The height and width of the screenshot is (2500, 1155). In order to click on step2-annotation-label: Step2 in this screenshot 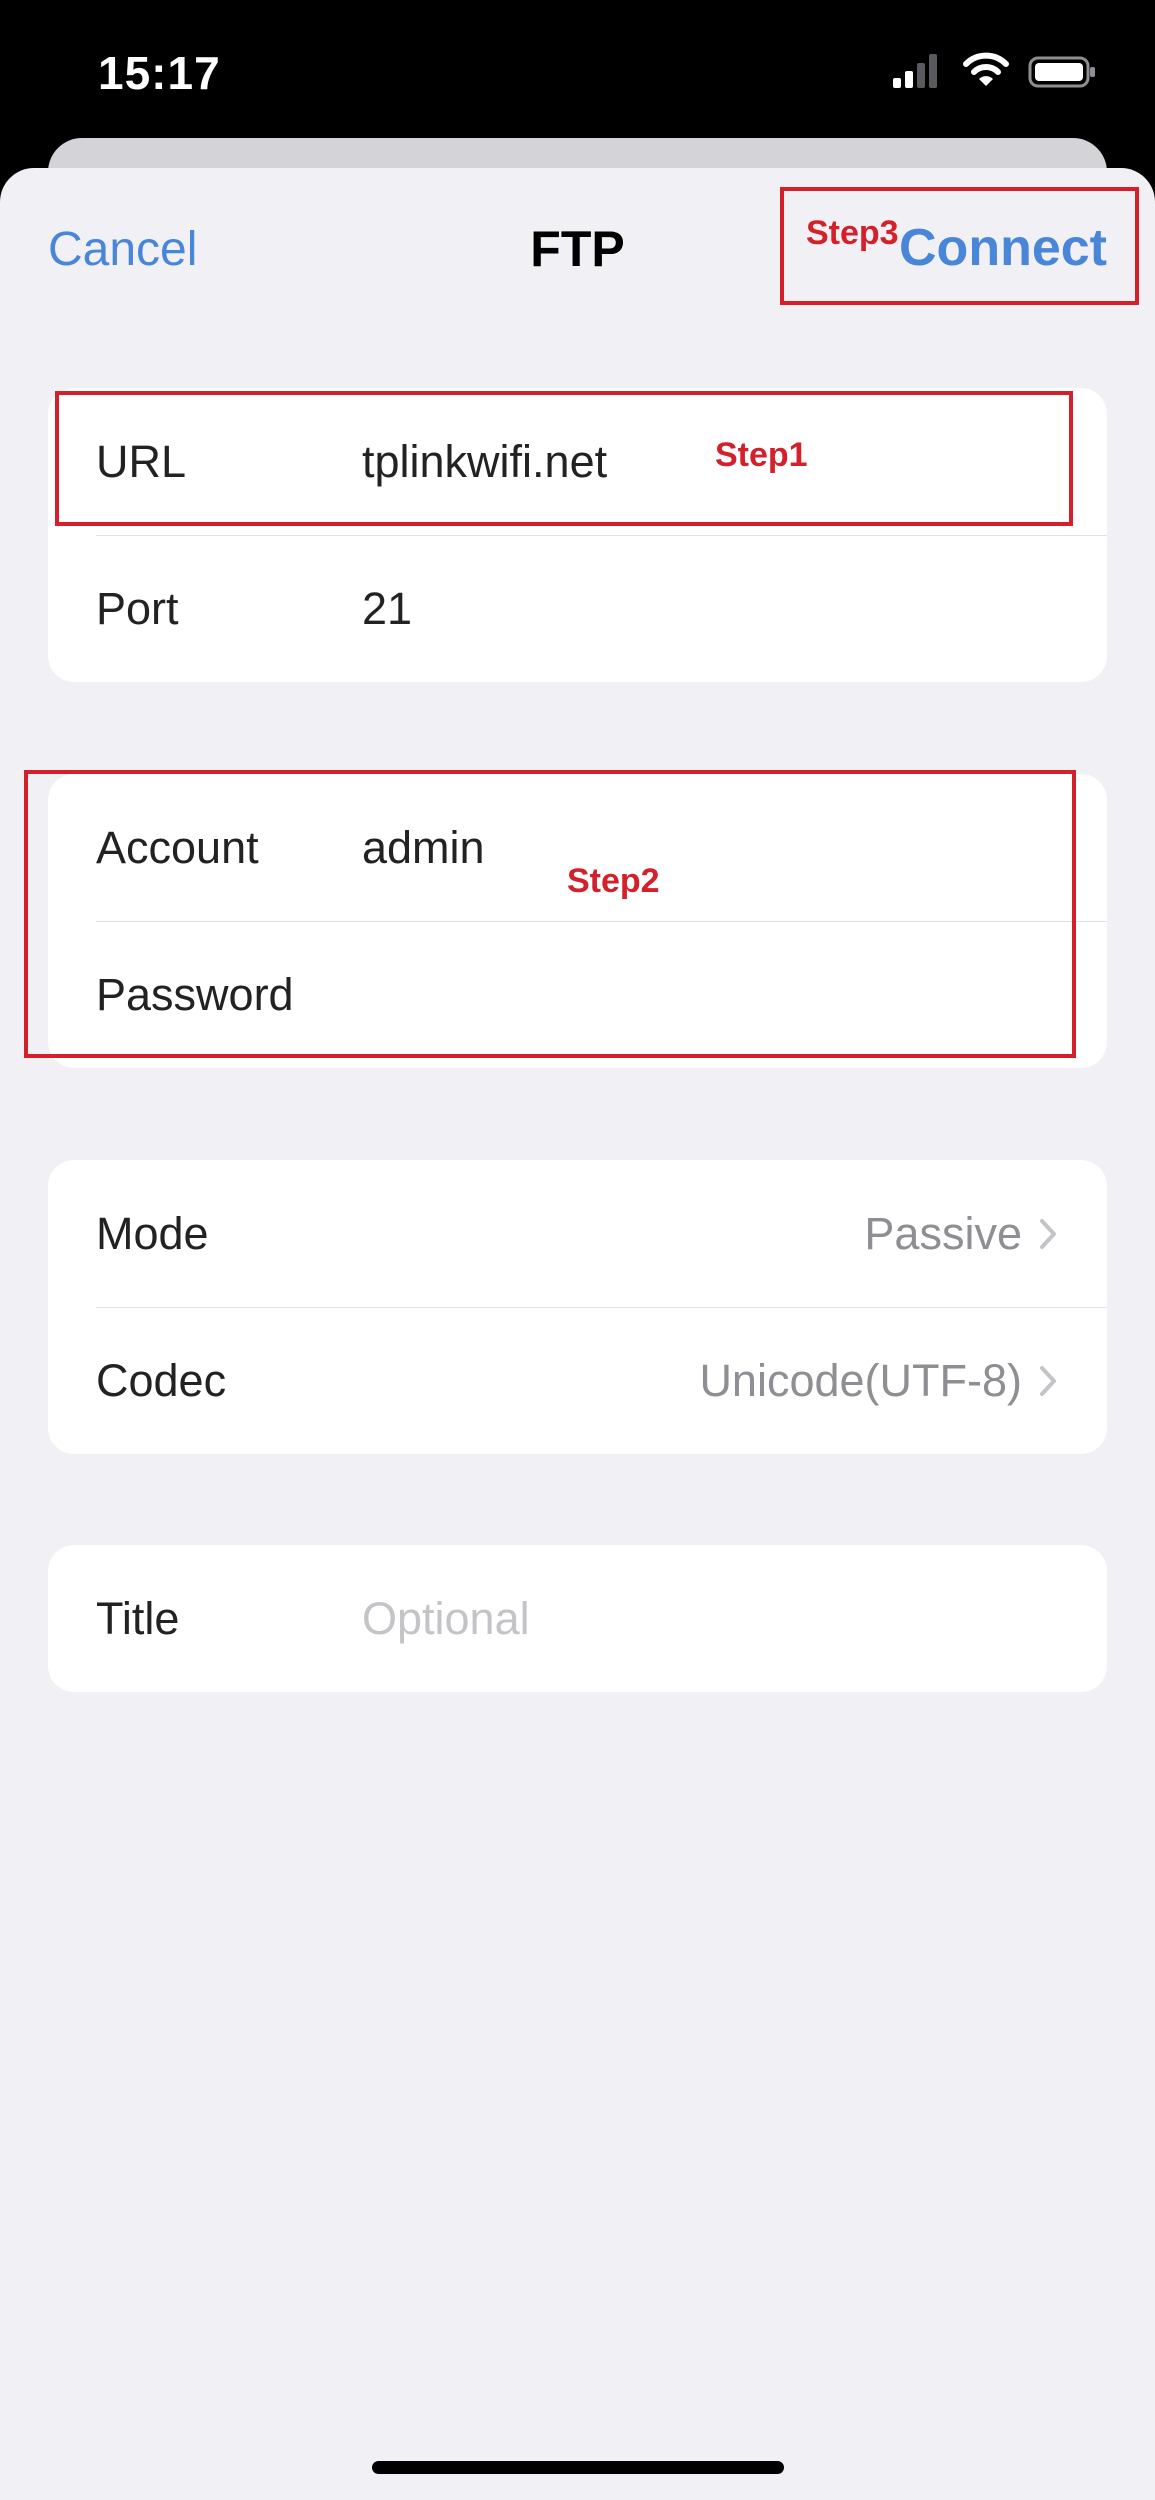, I will do `click(613, 881)`.